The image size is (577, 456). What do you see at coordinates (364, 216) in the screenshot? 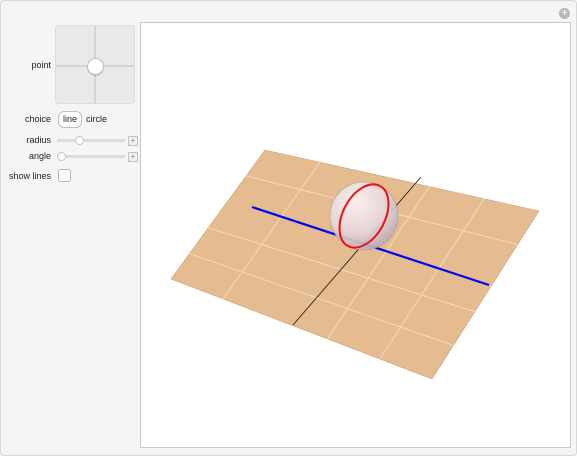
I see `sphere` at bounding box center [364, 216].